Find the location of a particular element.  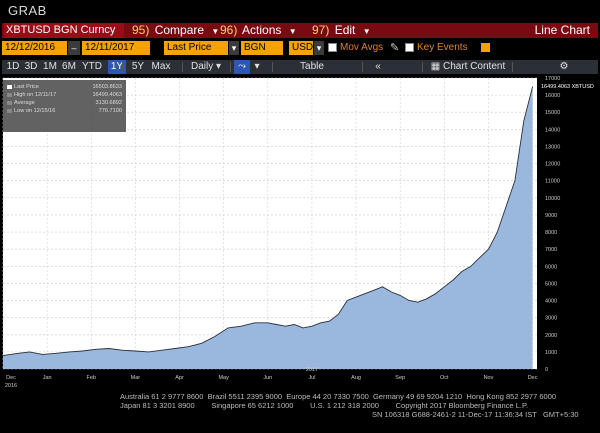

collapse-icon: « is located at coordinates (378, 67).